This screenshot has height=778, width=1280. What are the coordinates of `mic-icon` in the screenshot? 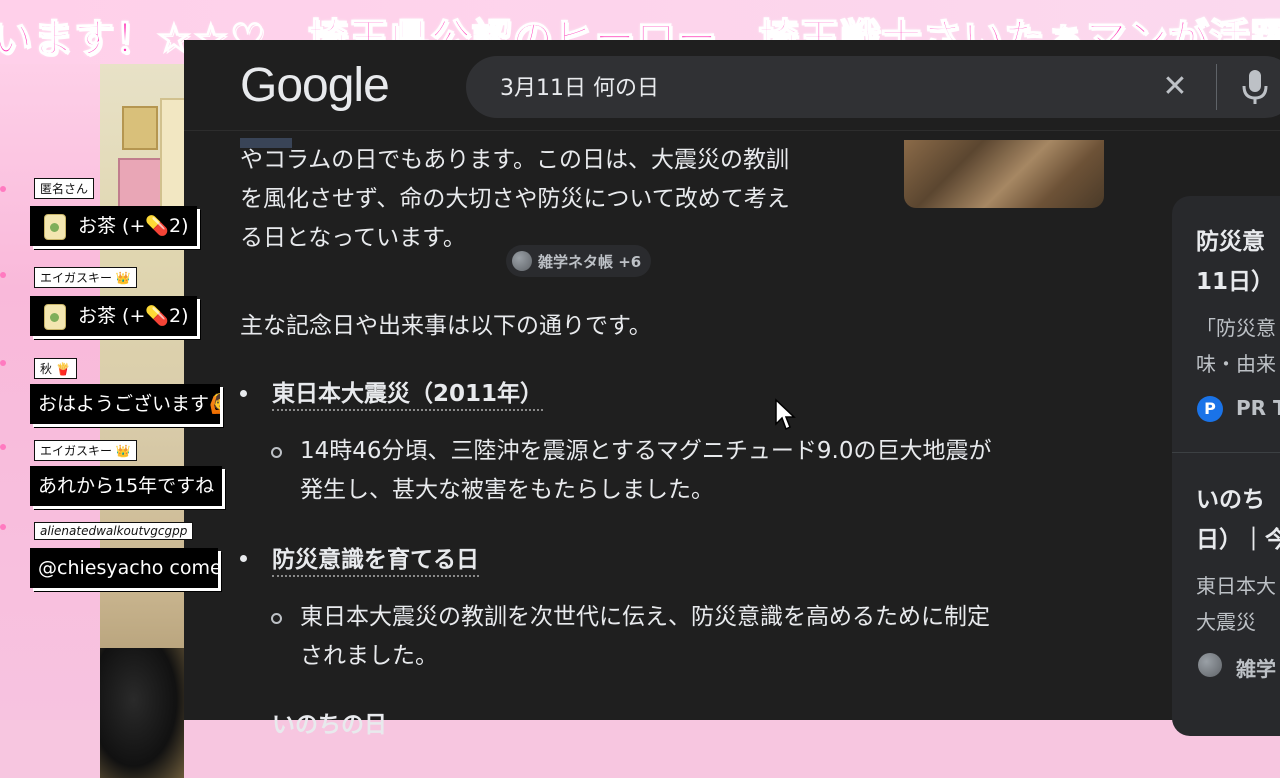 It's located at (1255, 87).